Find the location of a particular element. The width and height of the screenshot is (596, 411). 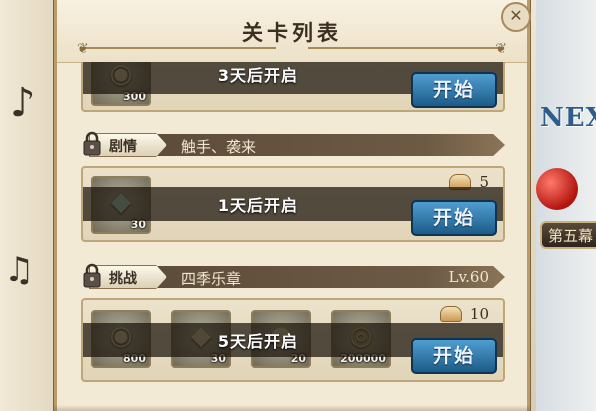

stage-card: 5 ◆ 30 1天后开启 开始 is located at coordinates (293, 204).